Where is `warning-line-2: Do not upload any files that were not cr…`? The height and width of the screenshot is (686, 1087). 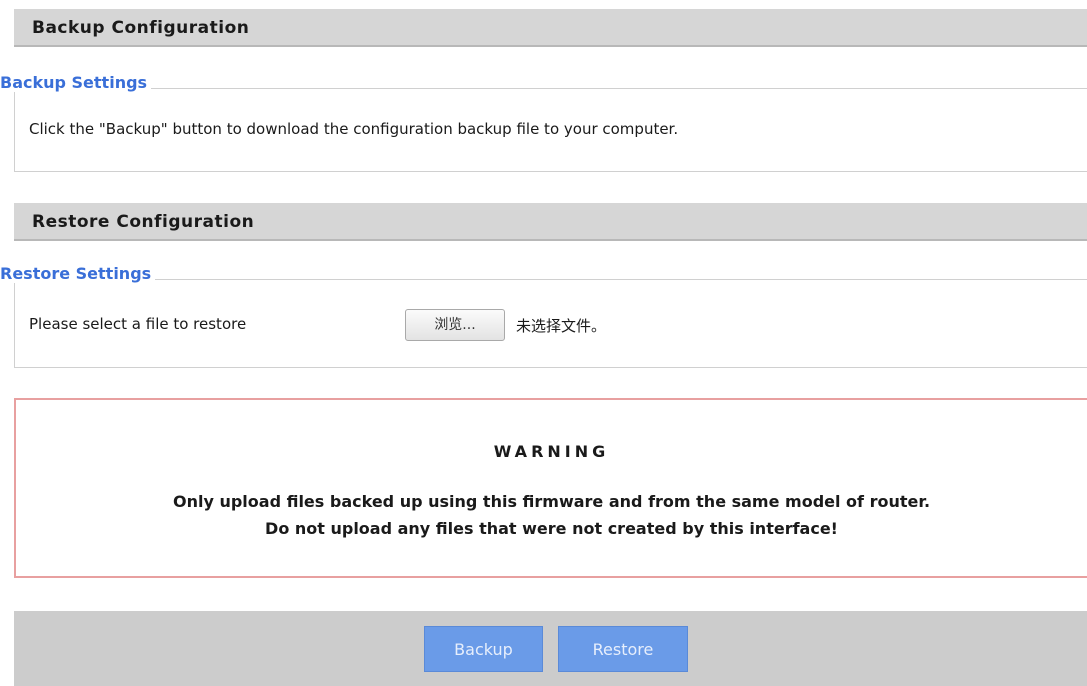 warning-line-2: Do not upload any files that were not cr… is located at coordinates (551, 528).